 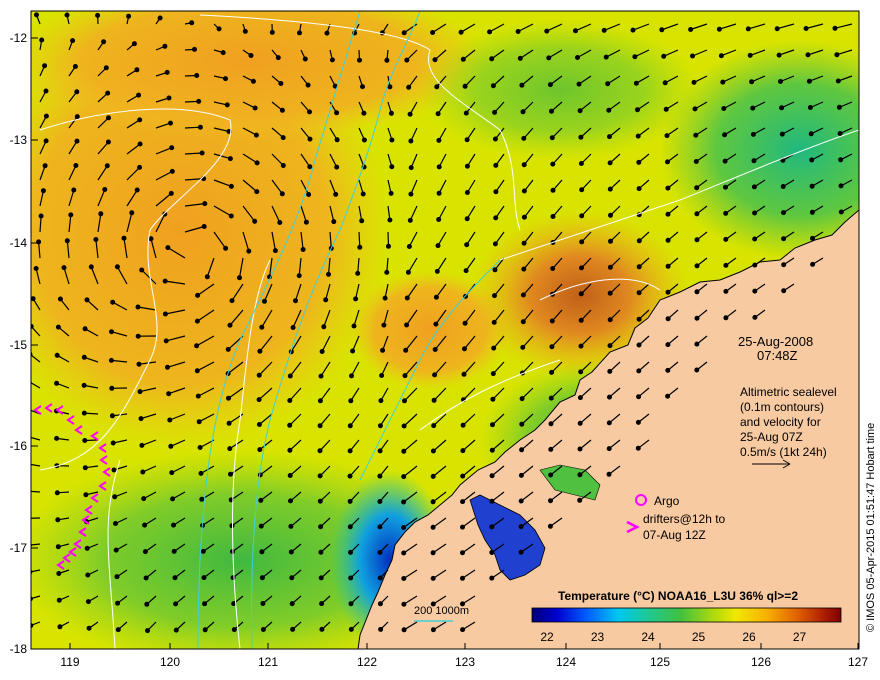 What do you see at coordinates (771, 437) in the screenshot?
I see `altimetry-legend-line: 25-Aug 07Z` at bounding box center [771, 437].